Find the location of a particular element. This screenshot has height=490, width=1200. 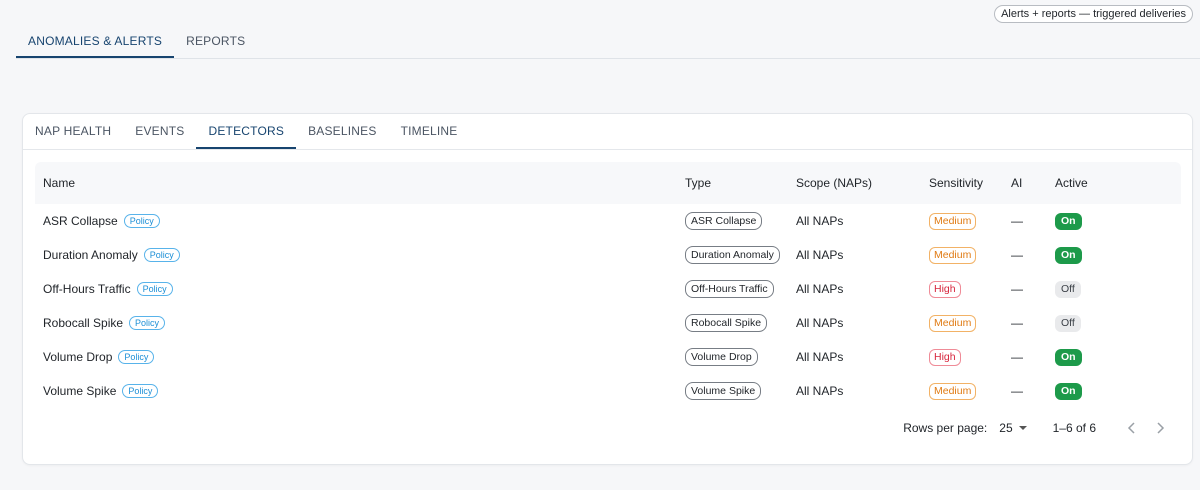

prev-page-button is located at coordinates (1132, 428).